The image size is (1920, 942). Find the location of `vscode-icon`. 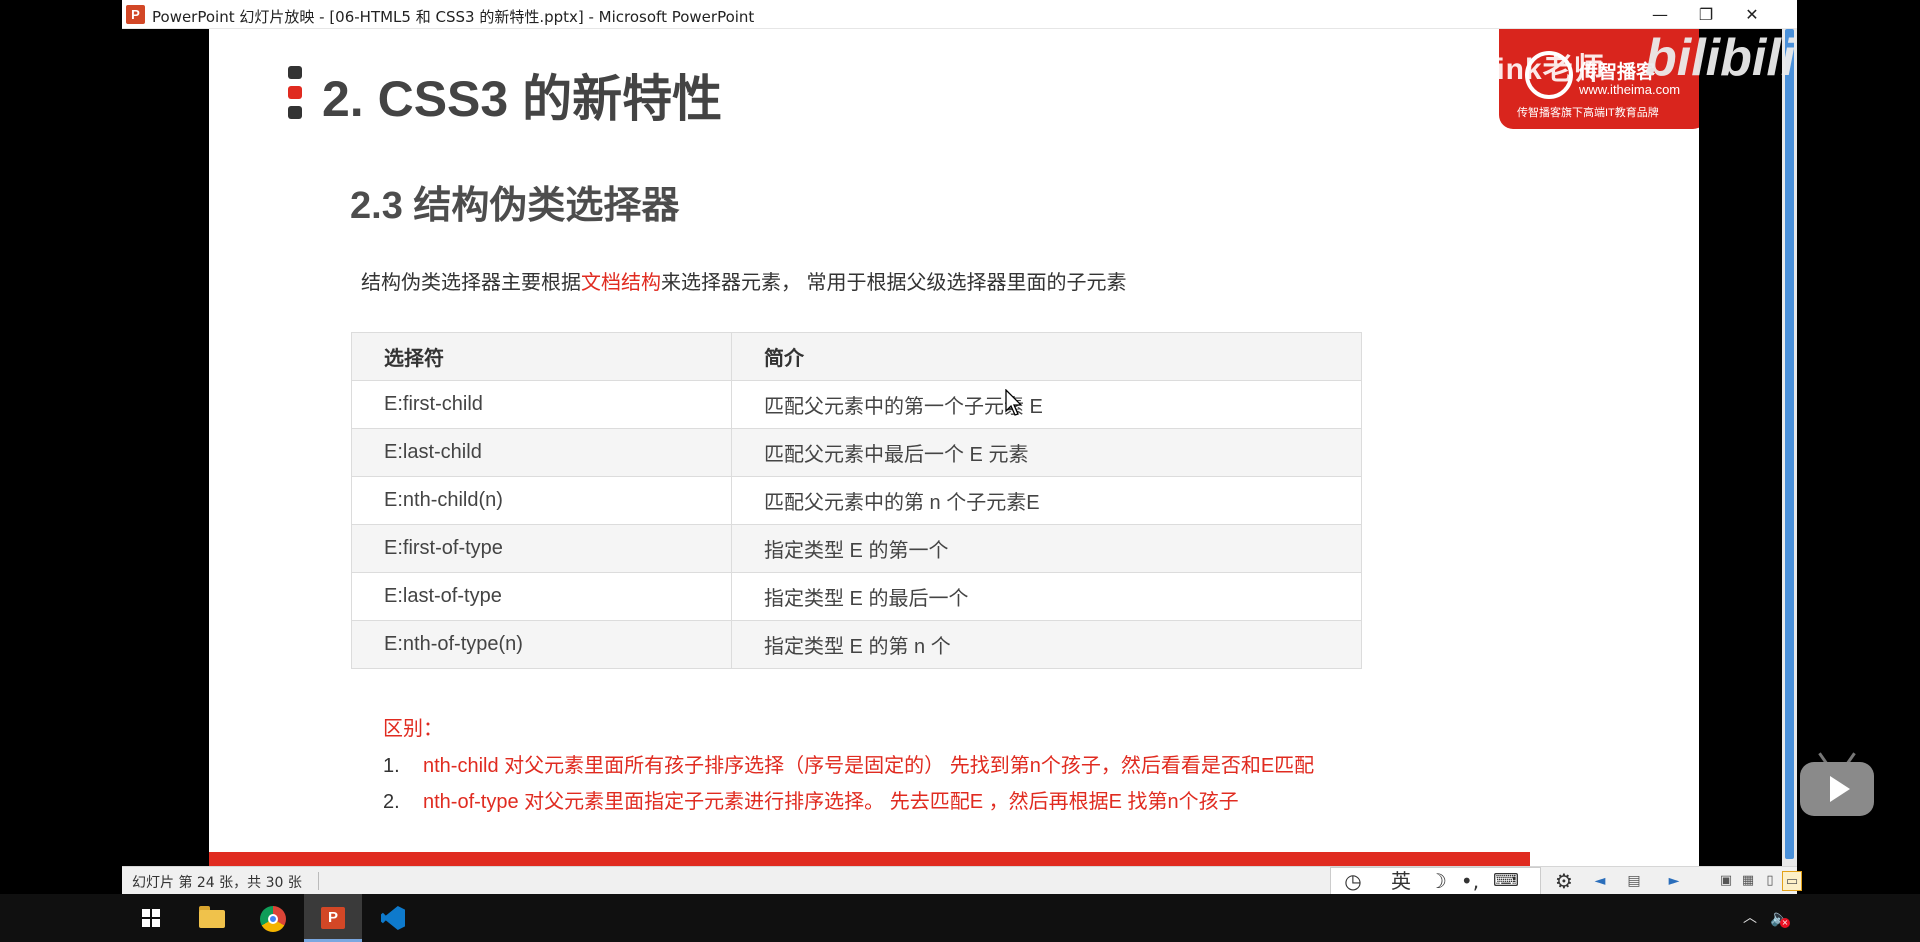

vscode-icon is located at coordinates (393, 918).